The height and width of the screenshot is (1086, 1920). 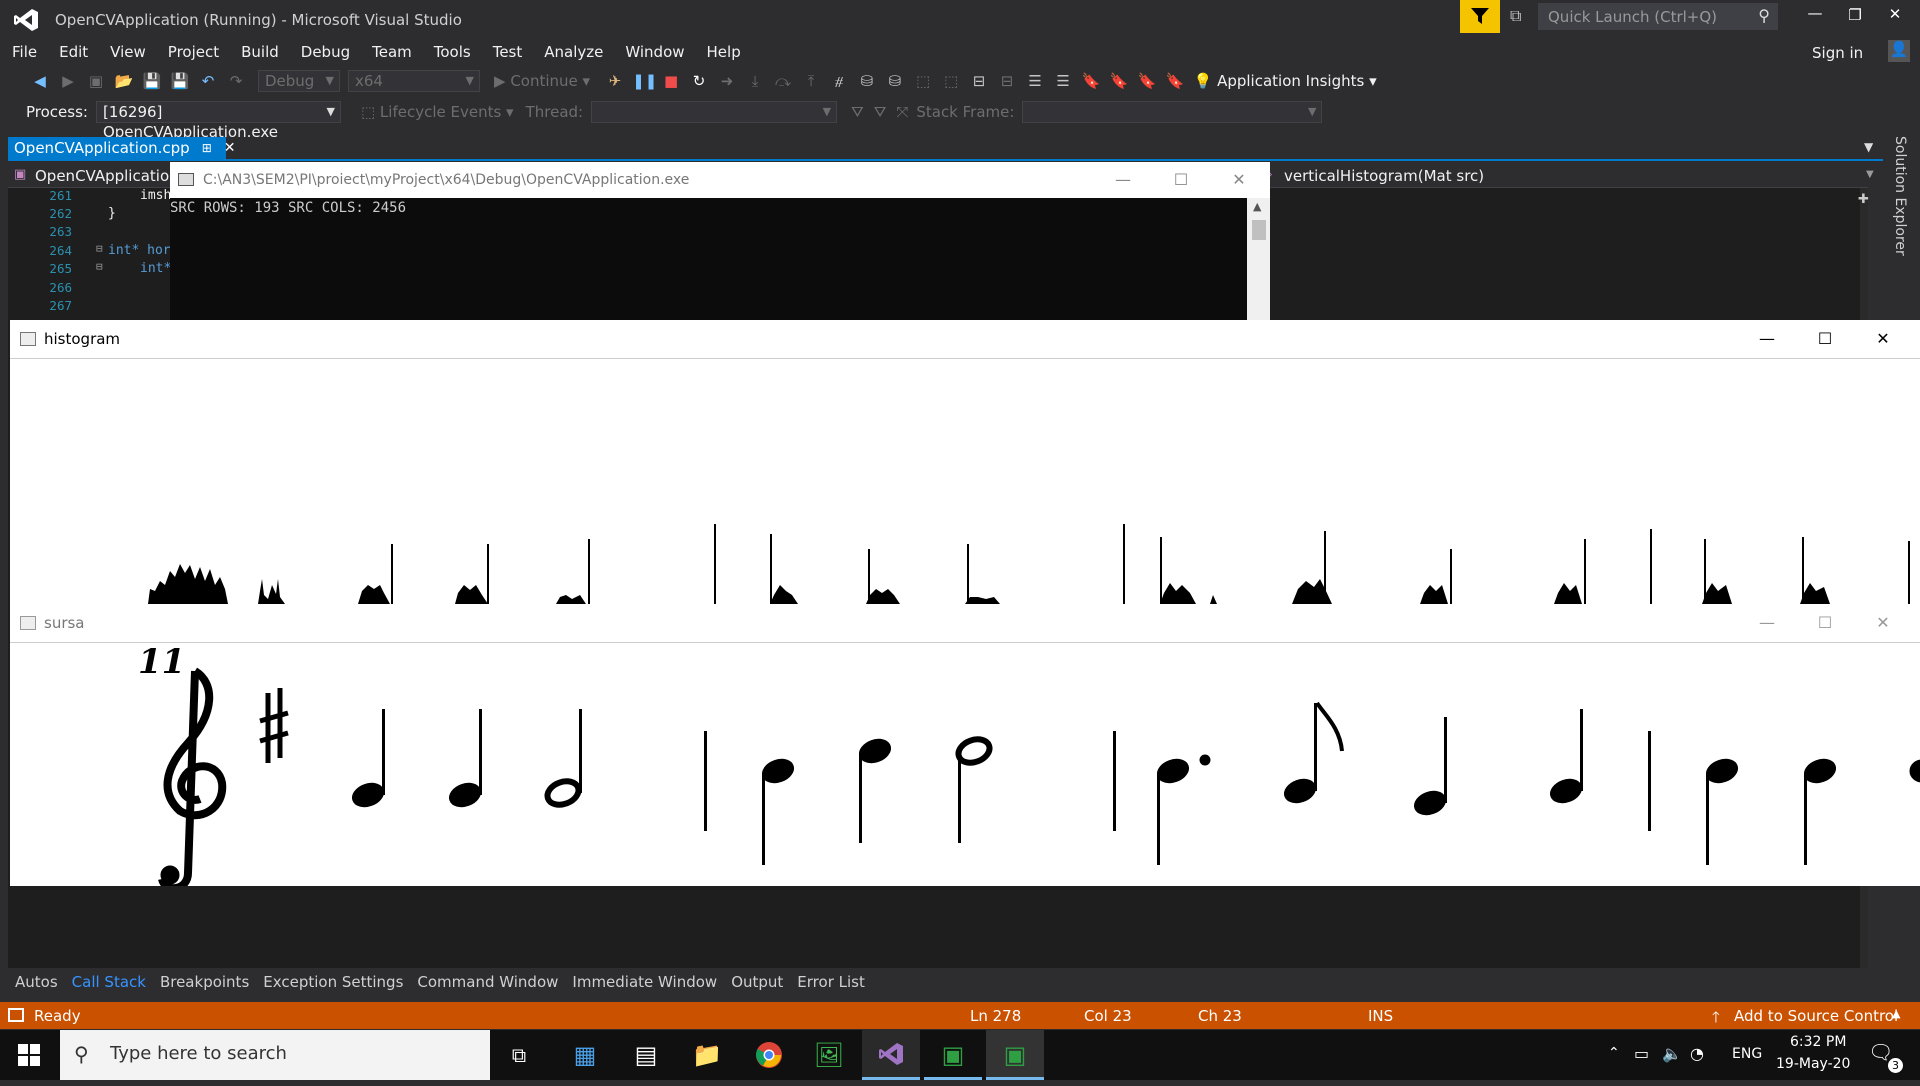 What do you see at coordinates (644, 81) in the screenshot?
I see `break-all-icon: ❚❚` at bounding box center [644, 81].